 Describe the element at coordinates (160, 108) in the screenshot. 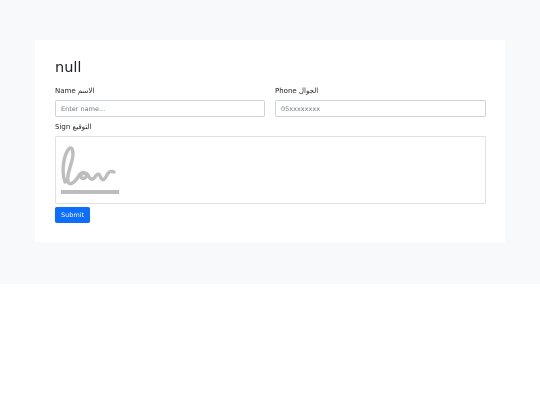

I see `name-input` at that location.